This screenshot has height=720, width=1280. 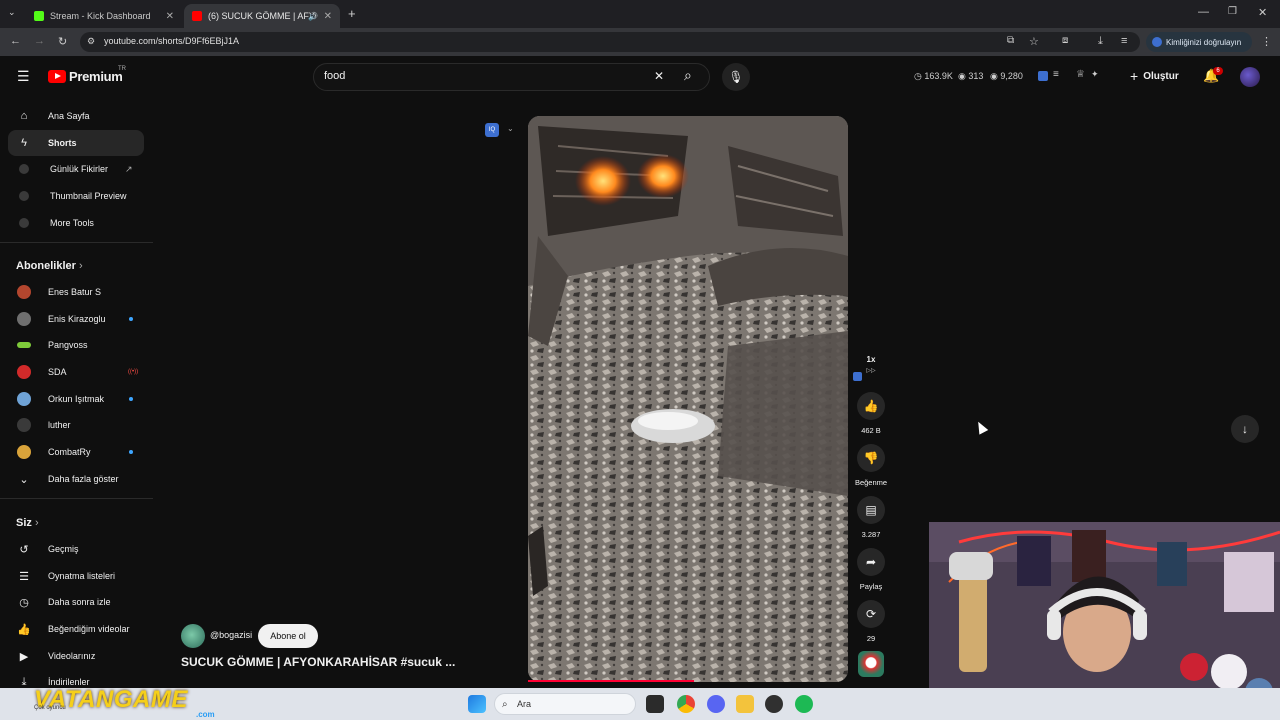 What do you see at coordinates (492, 130) in the screenshot?
I see `extension-badge-icon: IQ` at bounding box center [492, 130].